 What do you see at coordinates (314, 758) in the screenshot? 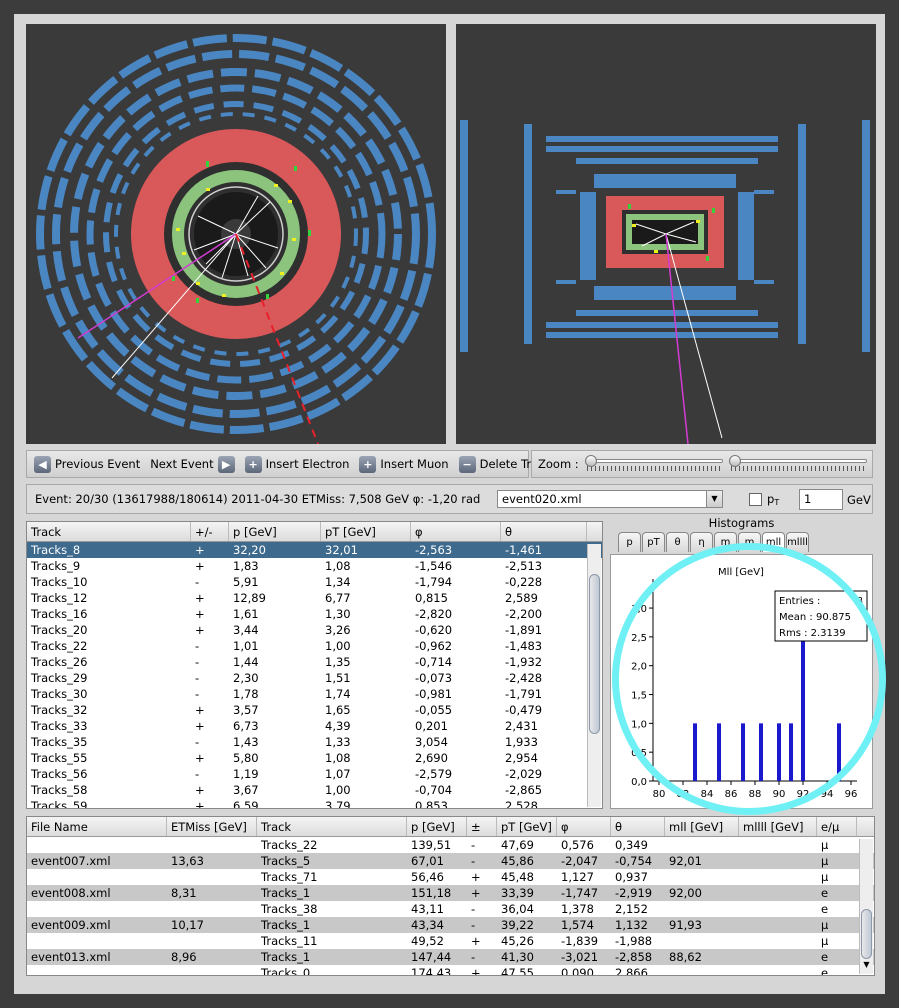
I see `table-row: Tracks_55 +5,80 1,08 2,690 2,954` at bounding box center [314, 758].